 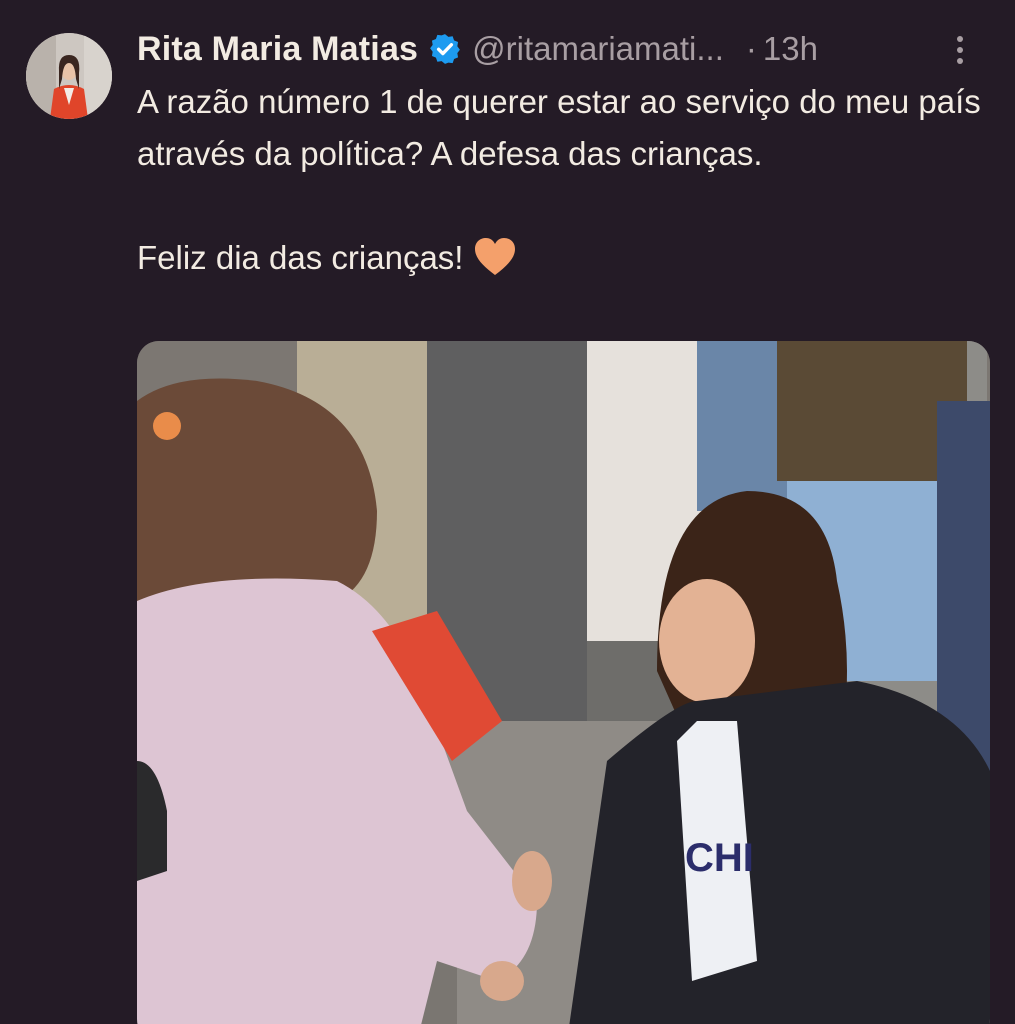 I want to click on avatar, so click(x=69, y=76).